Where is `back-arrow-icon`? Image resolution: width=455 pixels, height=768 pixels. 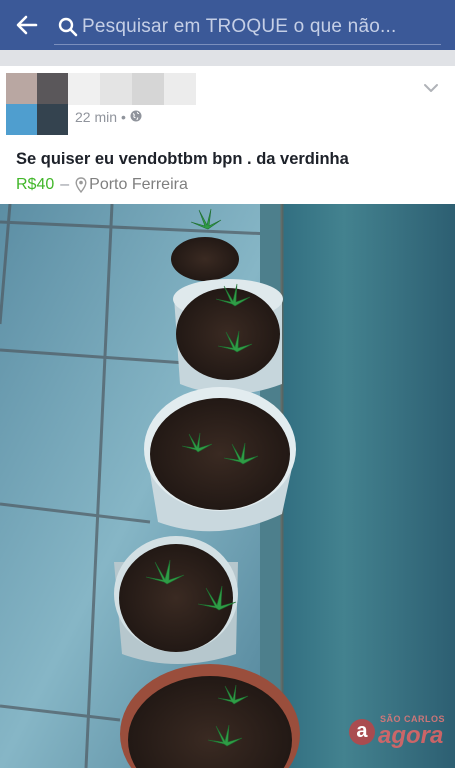
back-arrow-icon is located at coordinates (27, 25).